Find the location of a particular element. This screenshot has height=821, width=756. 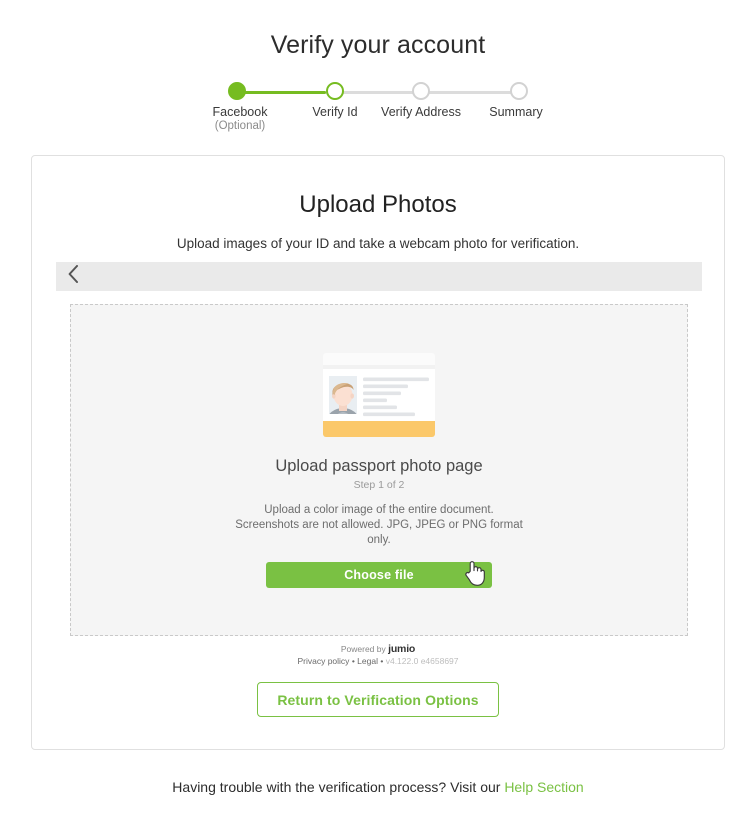

upload-title: Upload passport photo page is located at coordinates (379, 466).